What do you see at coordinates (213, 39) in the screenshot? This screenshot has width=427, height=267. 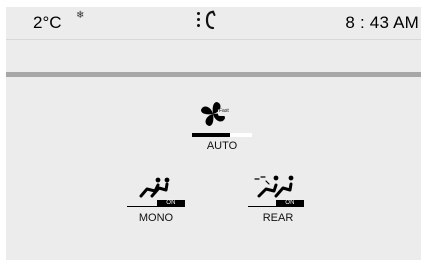 I see `header-divider` at bounding box center [213, 39].